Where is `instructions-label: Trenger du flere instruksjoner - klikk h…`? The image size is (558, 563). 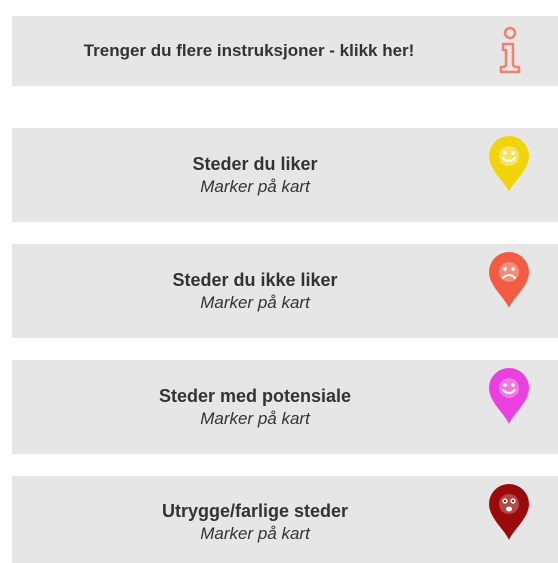
instructions-label: Trenger du flere instruksjoner - klikk h… is located at coordinates (249, 50).